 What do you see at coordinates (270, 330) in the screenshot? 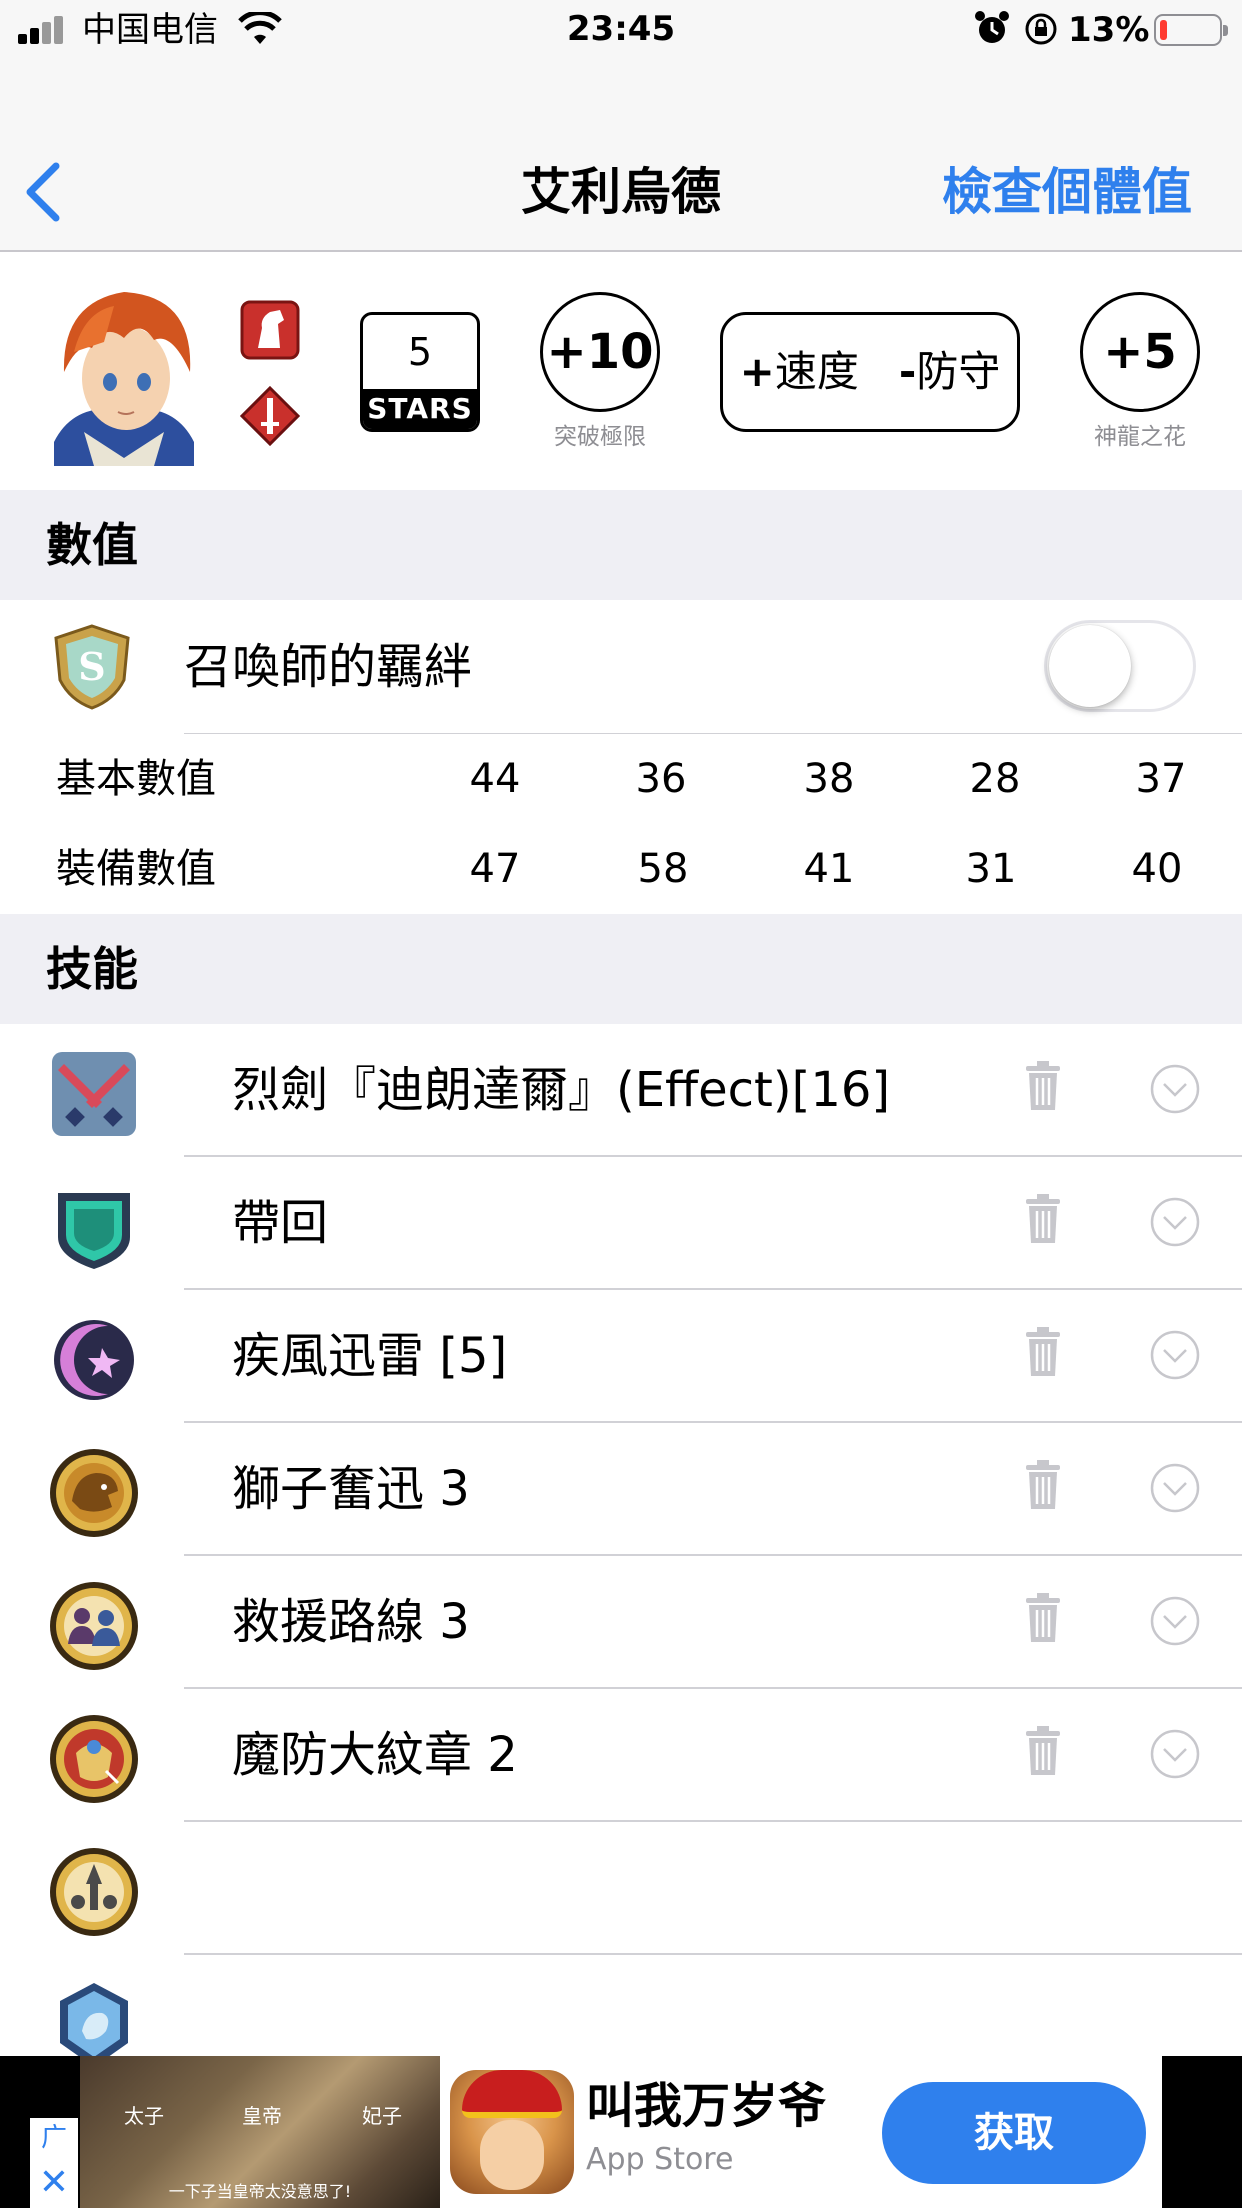
I see `cavalry-move-icon` at bounding box center [270, 330].